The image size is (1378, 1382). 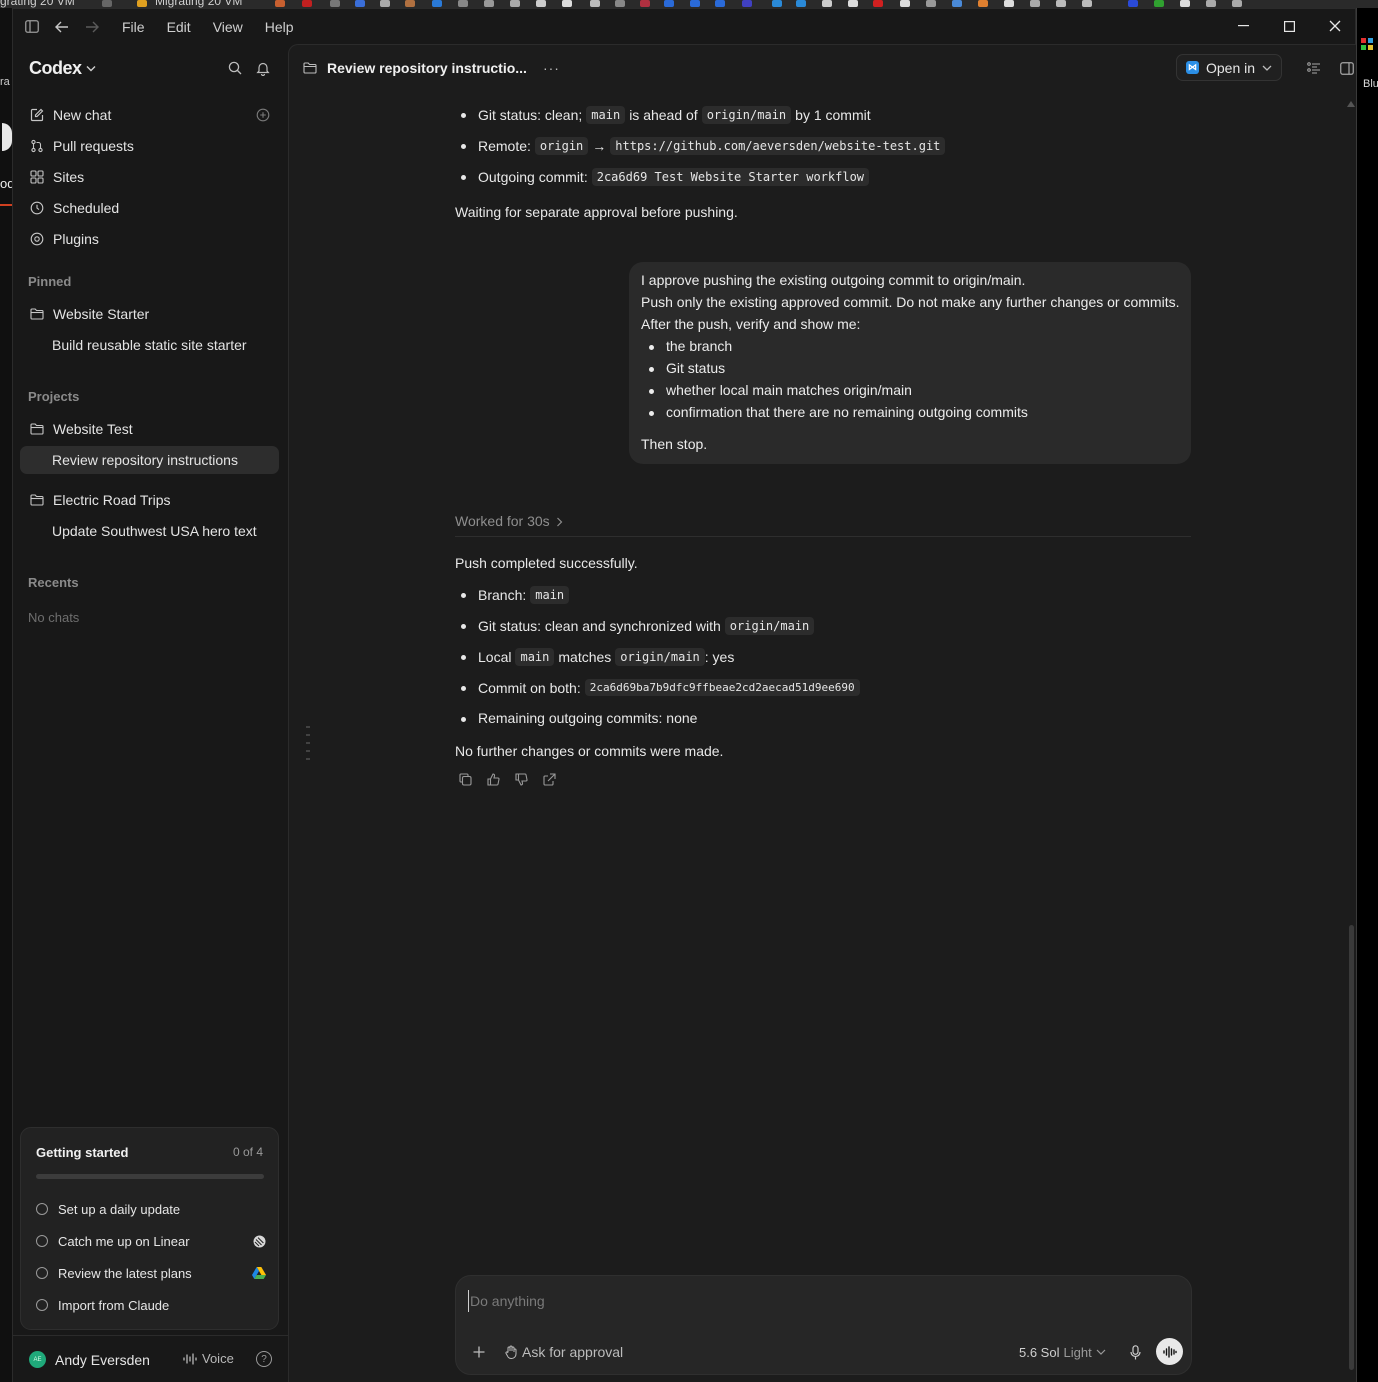 I want to click on menu-file: File, so click(x=133, y=27).